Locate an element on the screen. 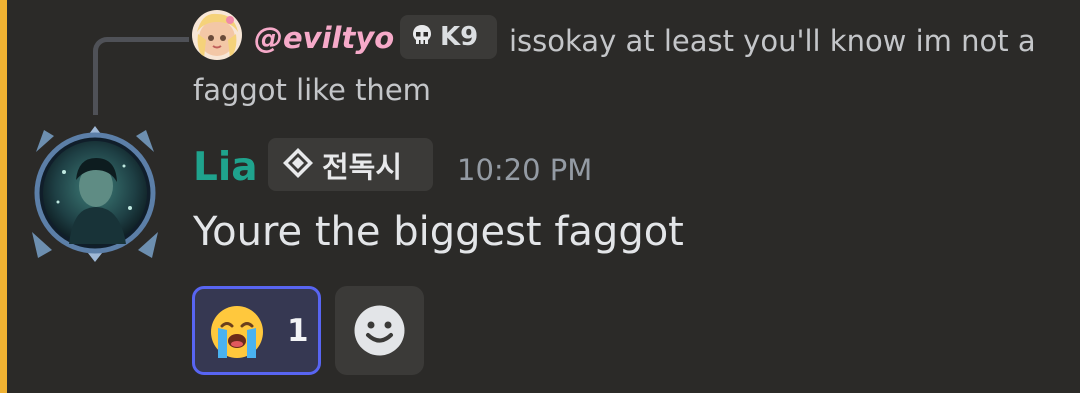  reaction-button: 1 is located at coordinates (256, 330).